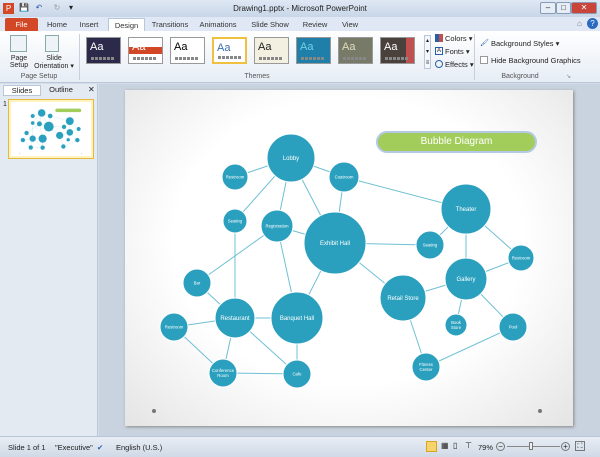 The width and height of the screenshot is (600, 457). I want to click on bubble-label: Store, so click(456, 327).